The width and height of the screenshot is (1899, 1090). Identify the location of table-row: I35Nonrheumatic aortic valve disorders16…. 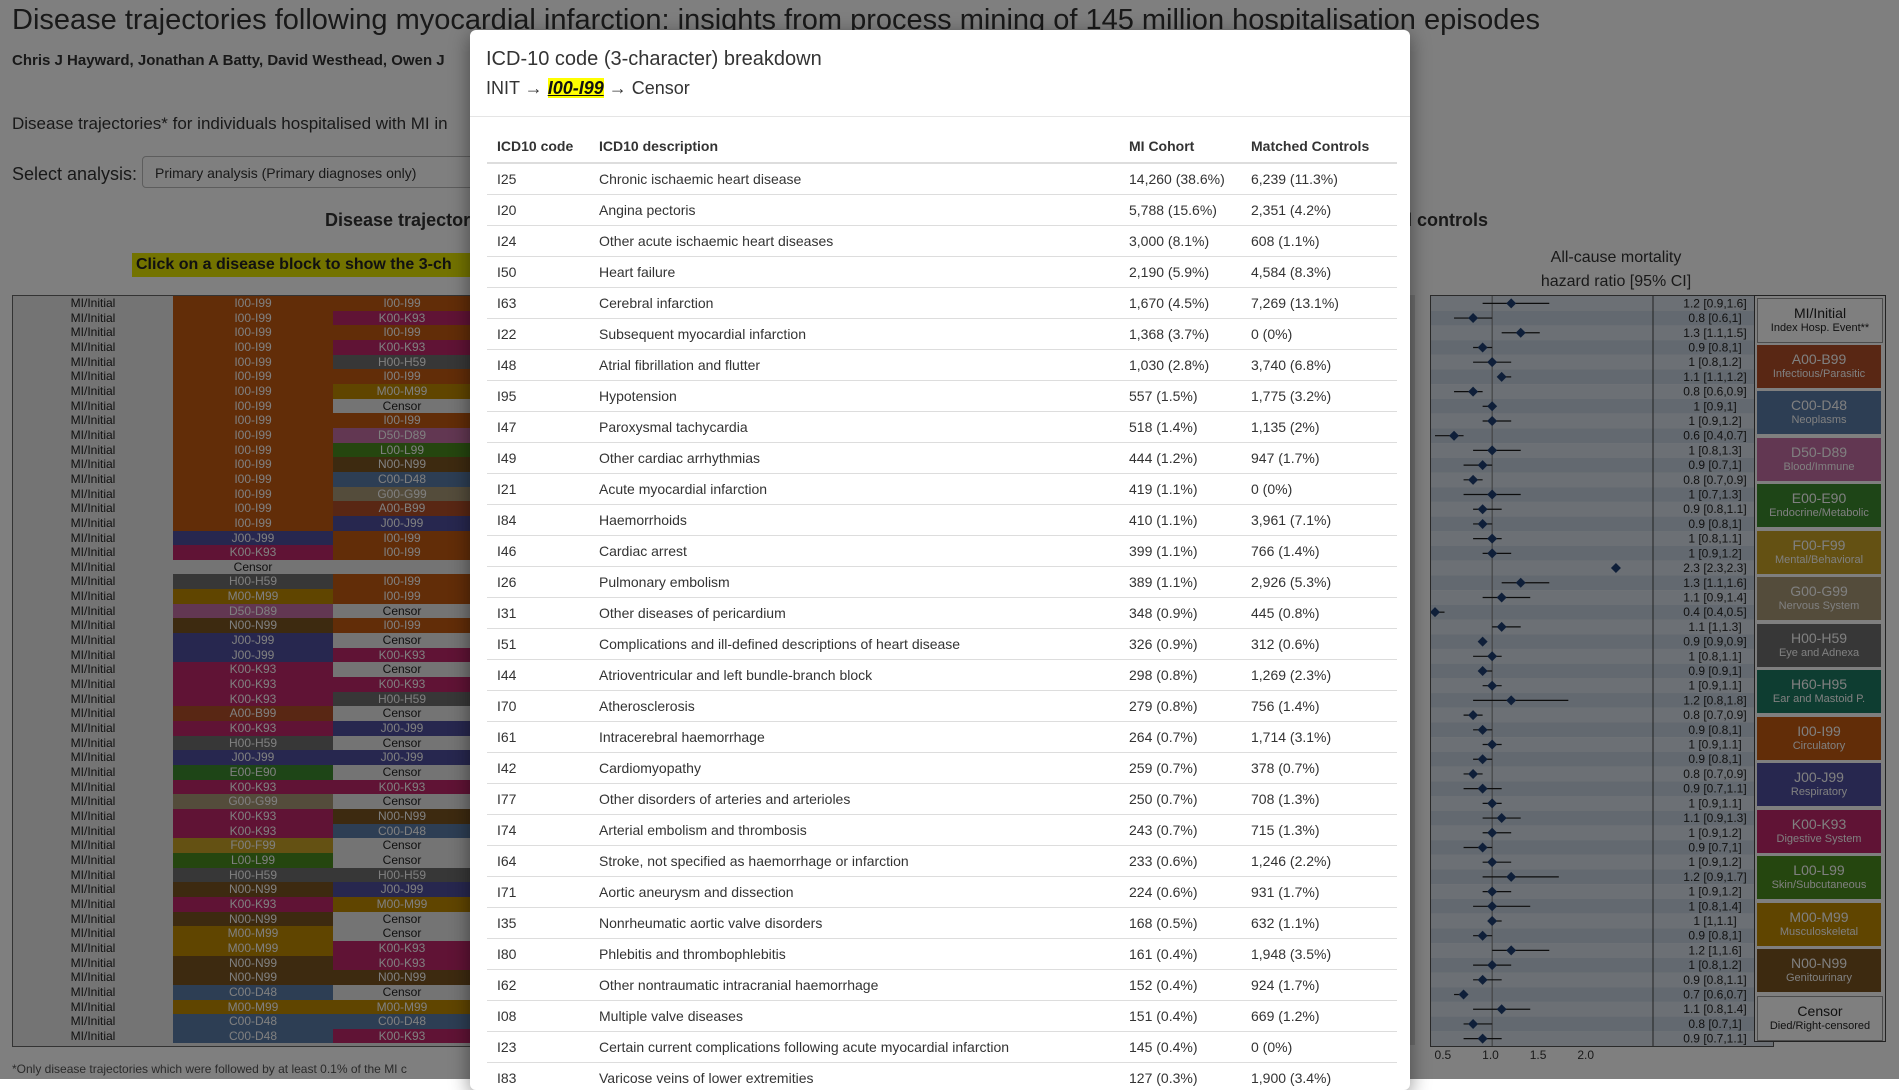
(942, 923).